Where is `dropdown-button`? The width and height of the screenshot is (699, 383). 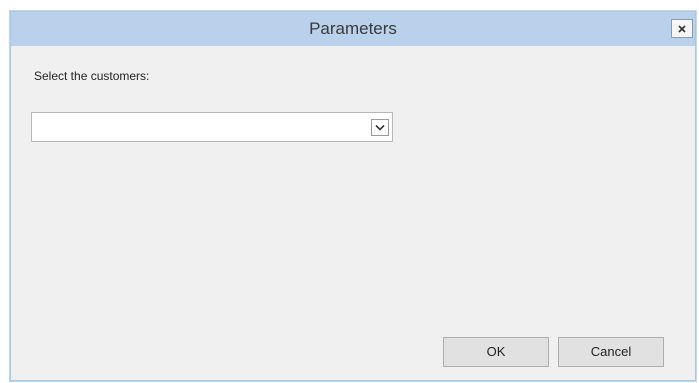 dropdown-button is located at coordinates (380, 127).